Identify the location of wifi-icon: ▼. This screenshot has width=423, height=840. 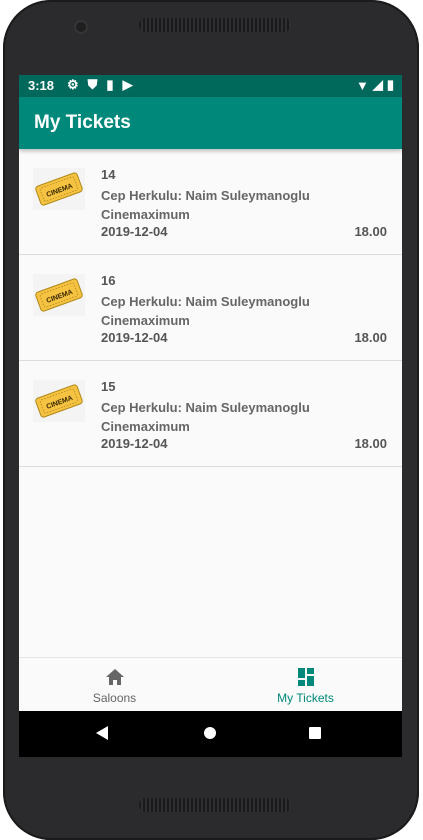
(362, 85).